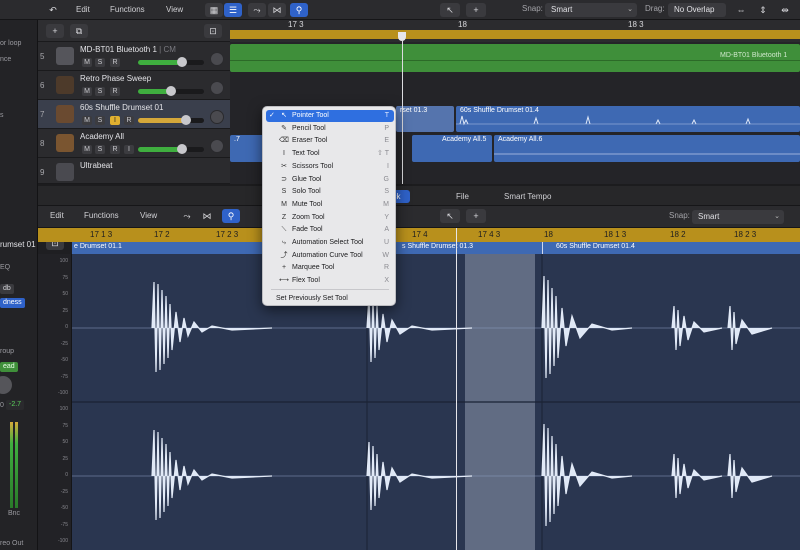  What do you see at coordinates (7, 289) in the screenshot?
I see `inspector-pill-1: db` at bounding box center [7, 289].